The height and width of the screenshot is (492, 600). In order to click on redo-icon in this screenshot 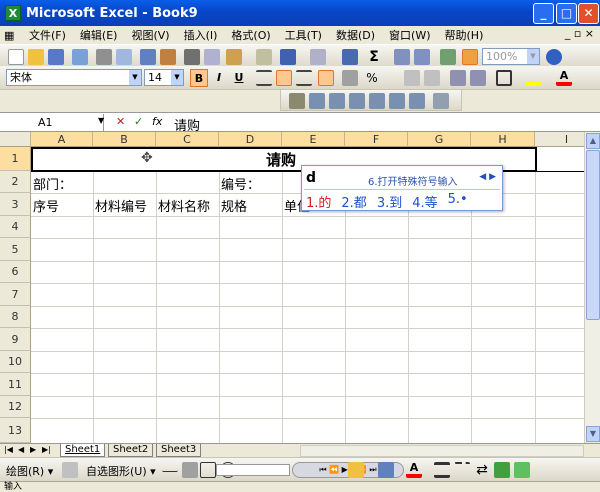, I will do `click(318, 57)`.